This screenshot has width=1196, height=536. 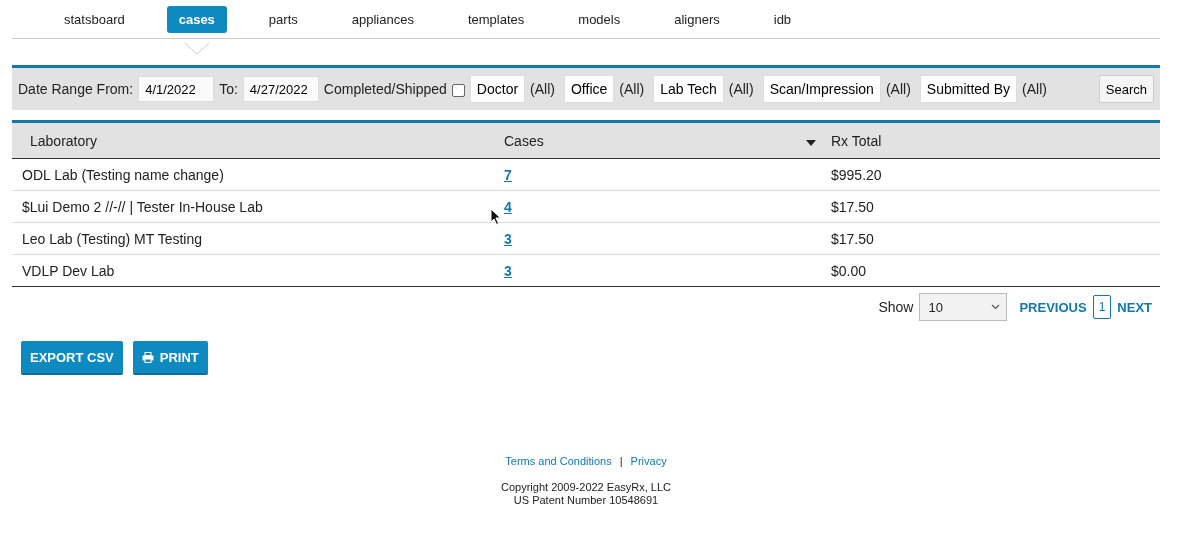 What do you see at coordinates (72, 358) in the screenshot?
I see `export-csv-button: EXPORT CSV` at bounding box center [72, 358].